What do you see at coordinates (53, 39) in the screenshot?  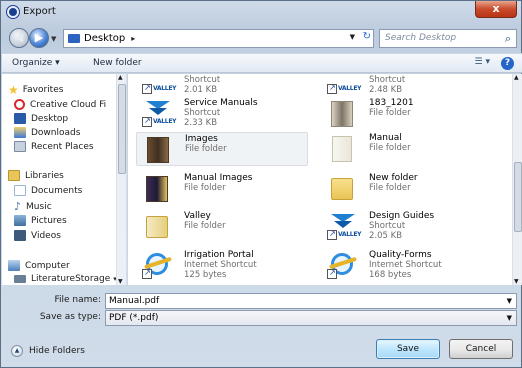 I see `recent-pages-dropdown-icon: ▼` at bounding box center [53, 39].